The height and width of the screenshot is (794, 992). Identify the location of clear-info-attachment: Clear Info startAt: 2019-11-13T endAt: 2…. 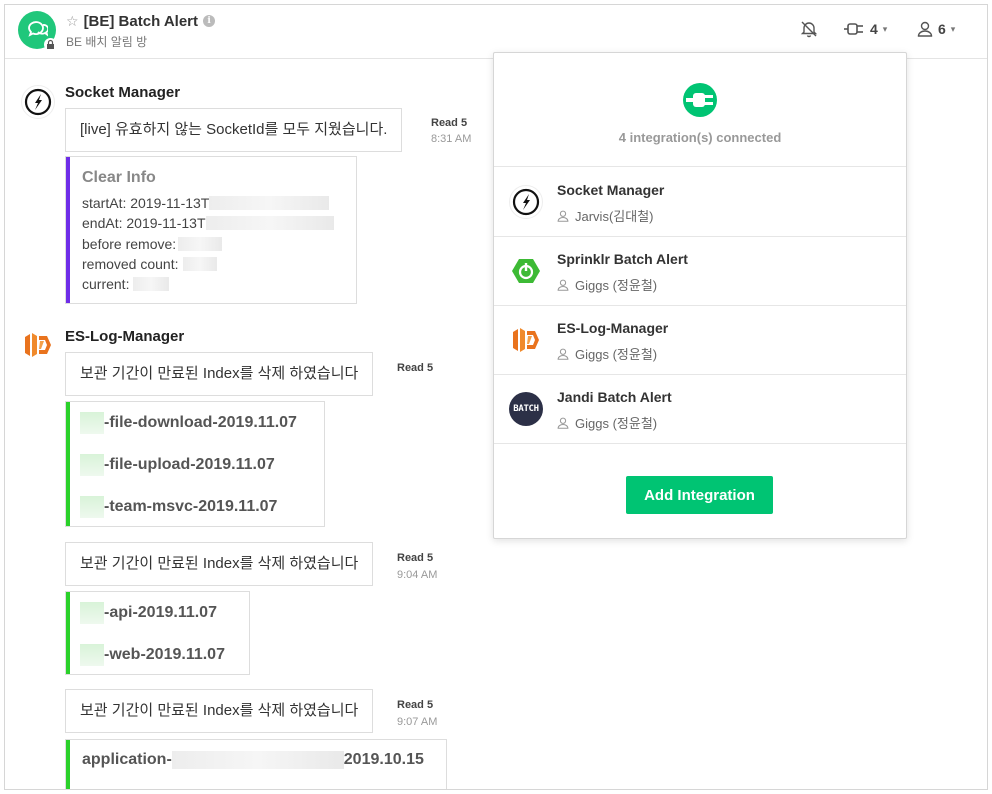
(211, 230).